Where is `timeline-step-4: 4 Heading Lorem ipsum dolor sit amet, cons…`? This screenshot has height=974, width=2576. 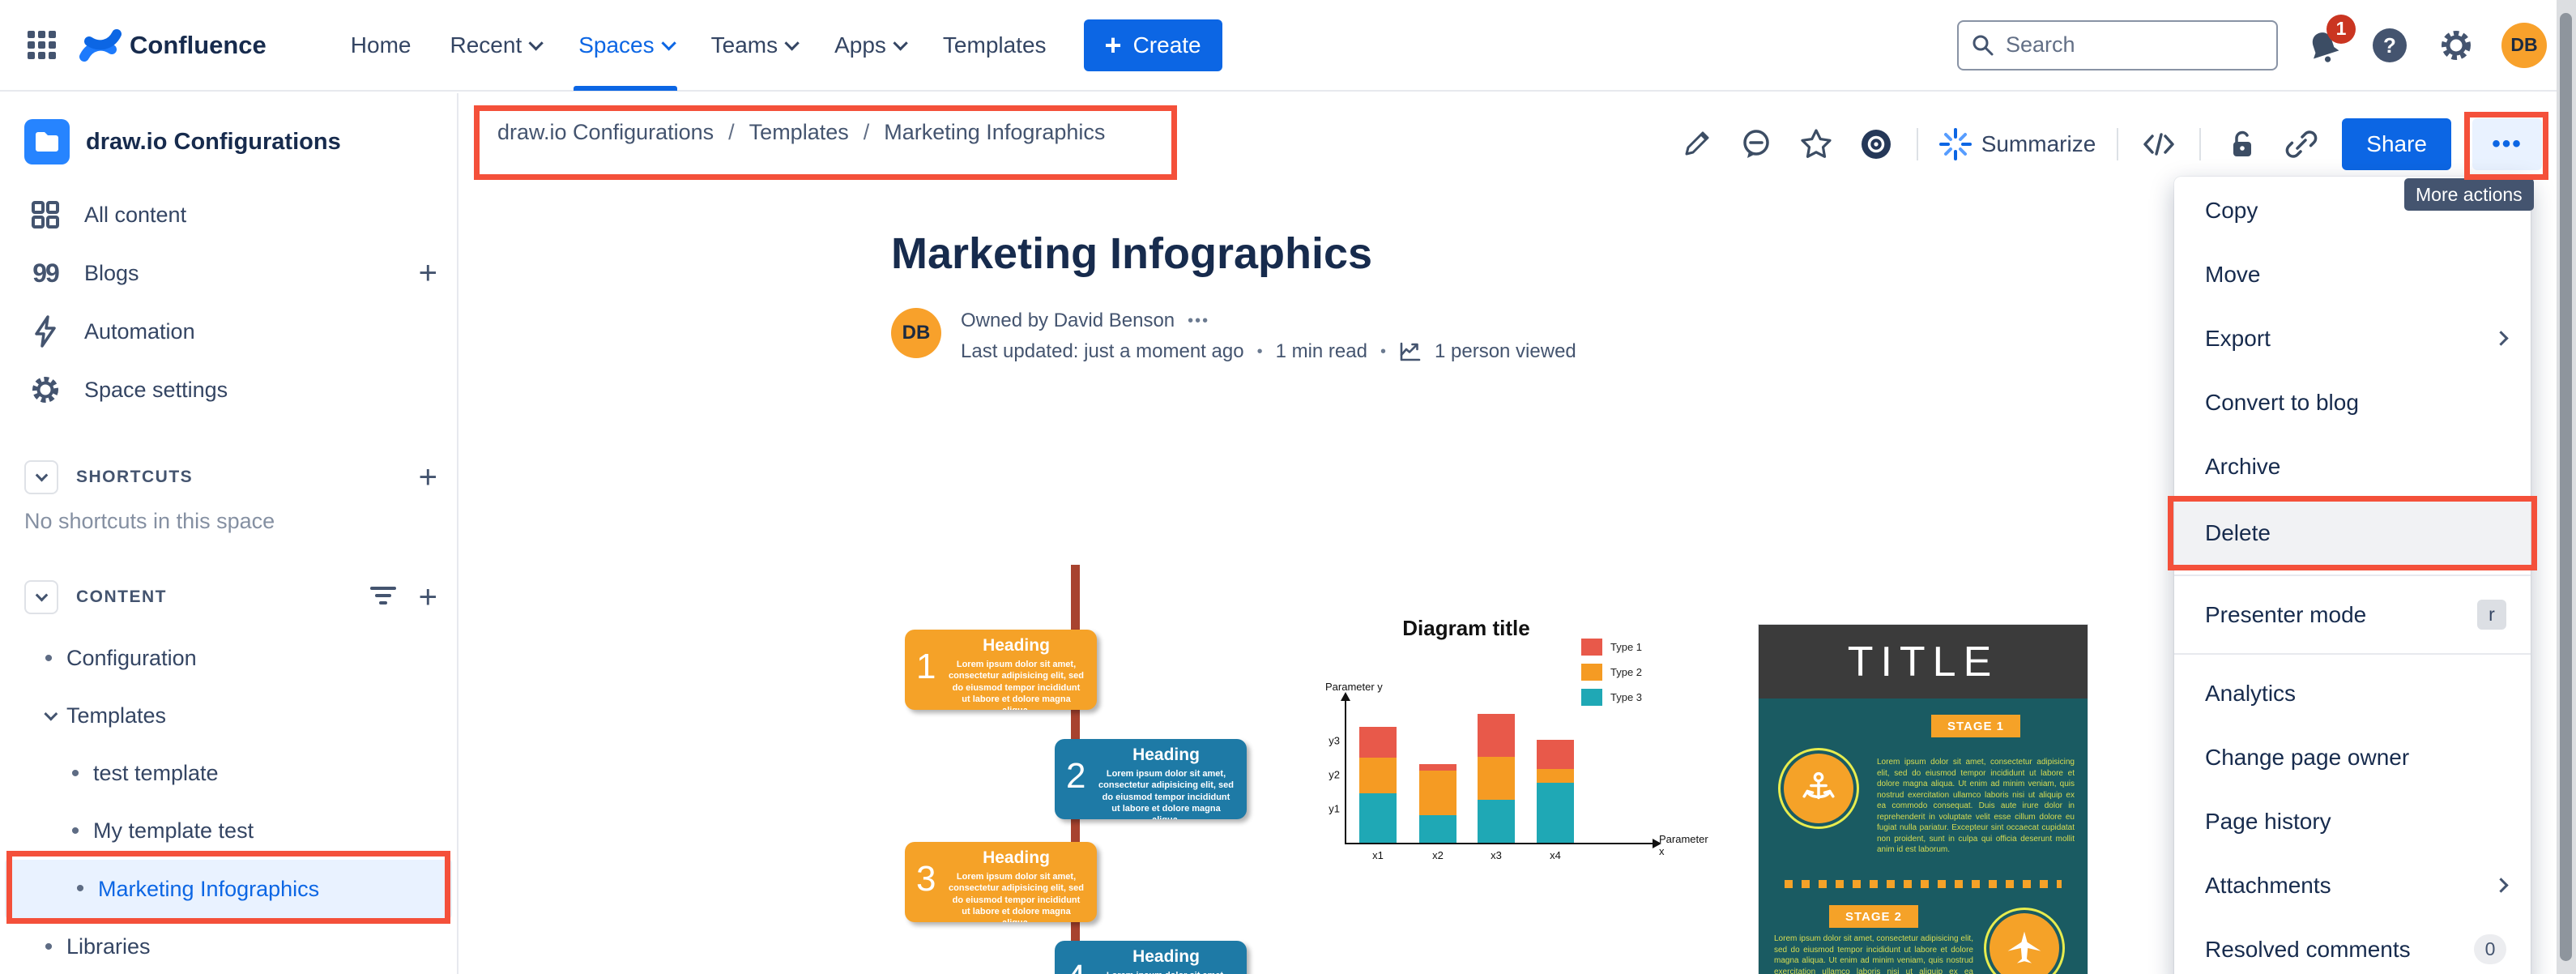
timeline-step-4: 4 Heading Lorem ipsum dolor sit amet, cons… is located at coordinates (1151, 957).